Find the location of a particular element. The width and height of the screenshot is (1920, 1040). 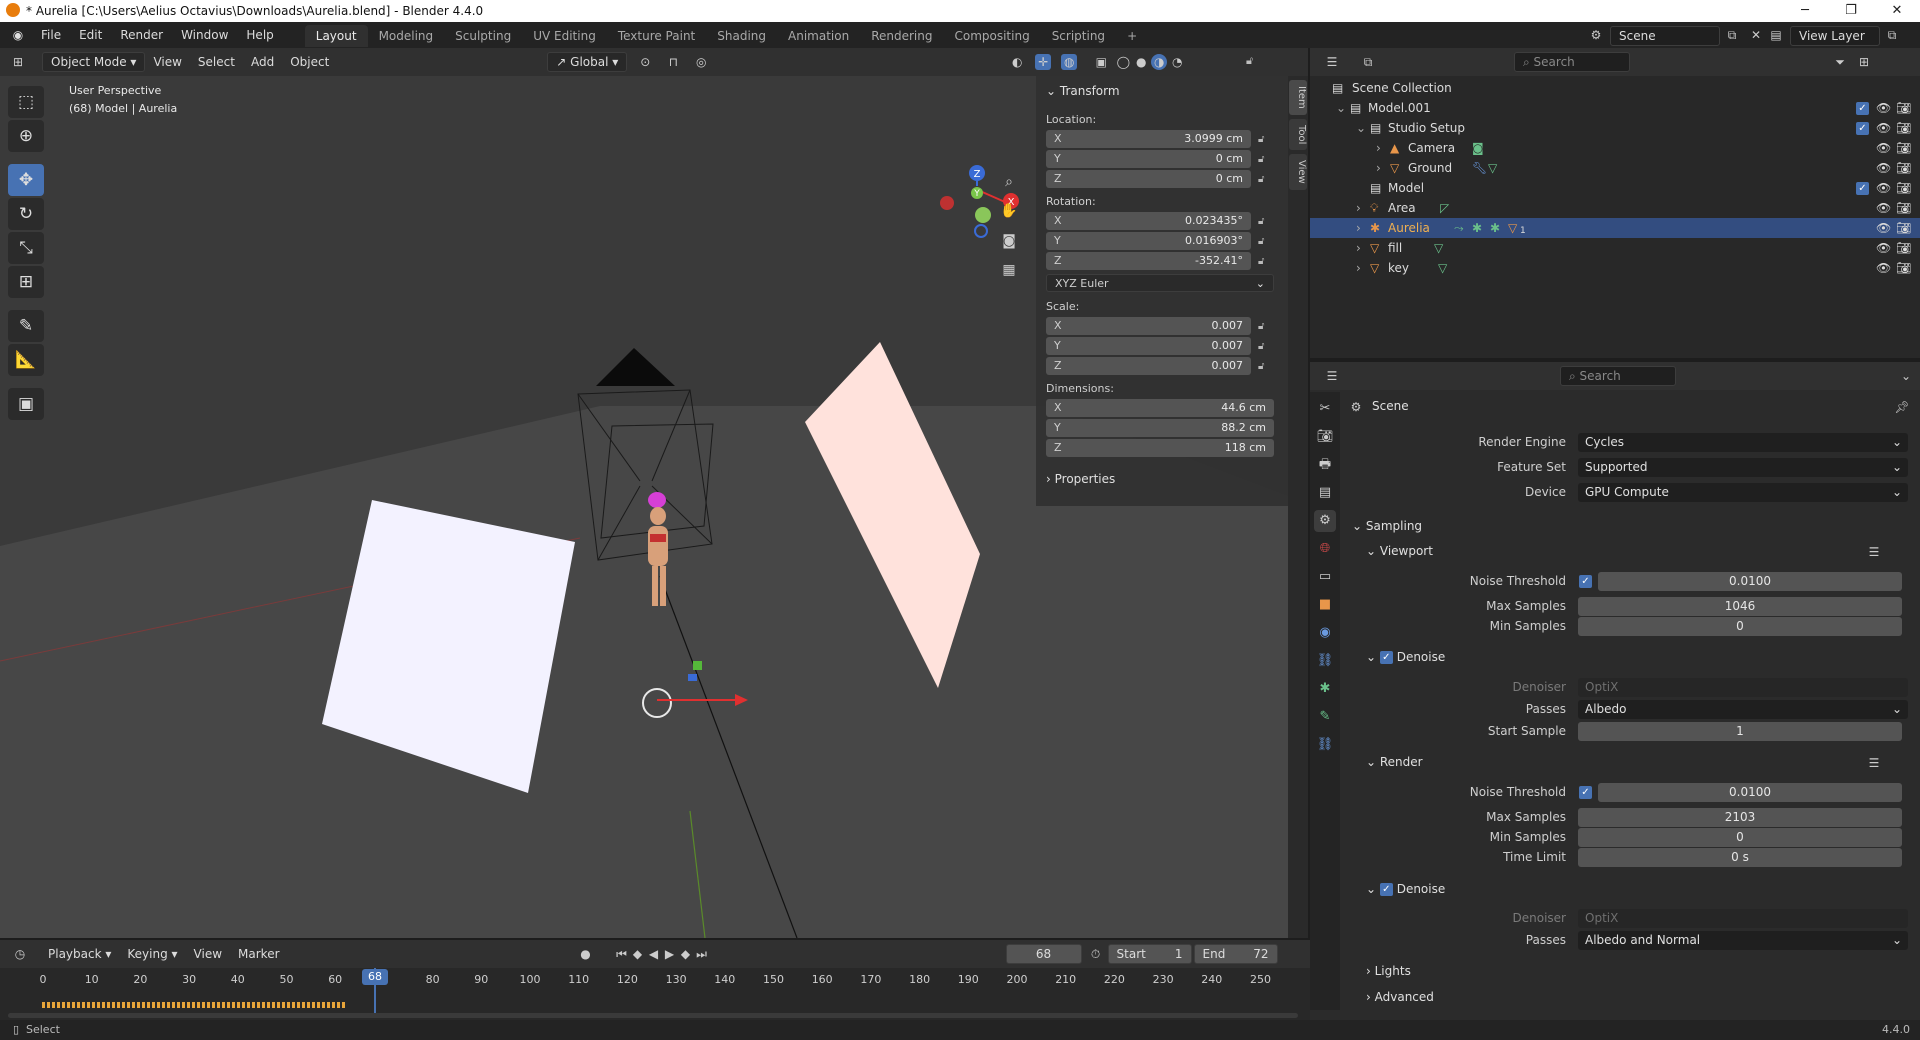

scene-selector: Scene is located at coordinates (1665, 36).